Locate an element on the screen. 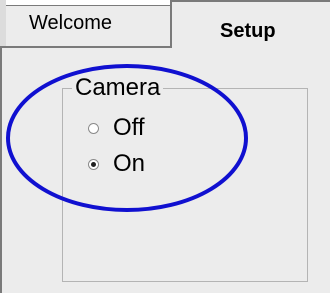  tab-setup: Setup is located at coordinates (250, 24).